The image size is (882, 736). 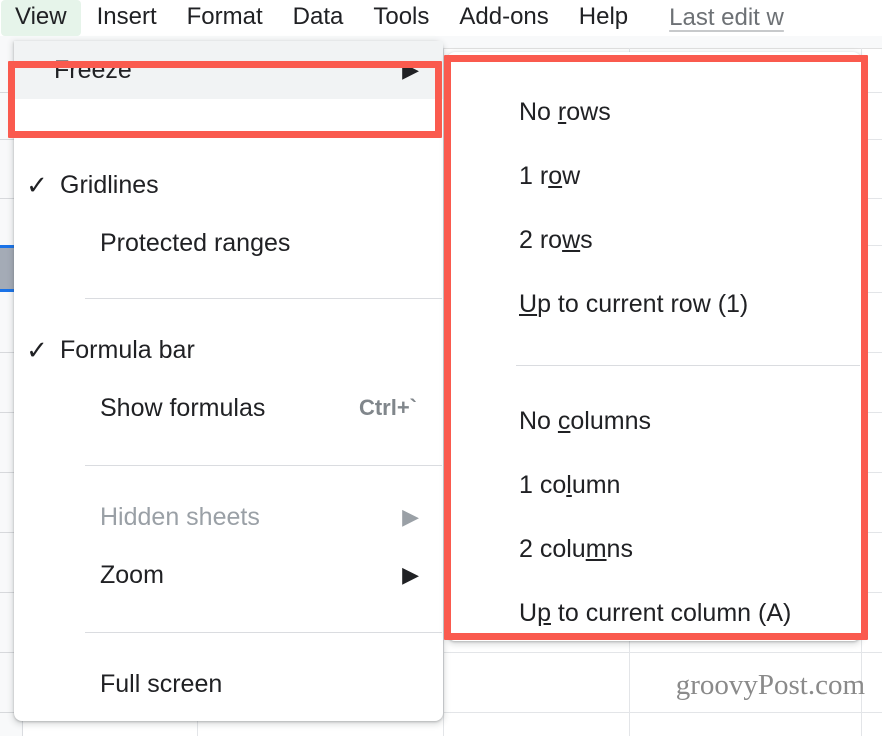 What do you see at coordinates (654, 485) in the screenshot?
I see `freeze-option-1-column: 1 column` at bounding box center [654, 485].